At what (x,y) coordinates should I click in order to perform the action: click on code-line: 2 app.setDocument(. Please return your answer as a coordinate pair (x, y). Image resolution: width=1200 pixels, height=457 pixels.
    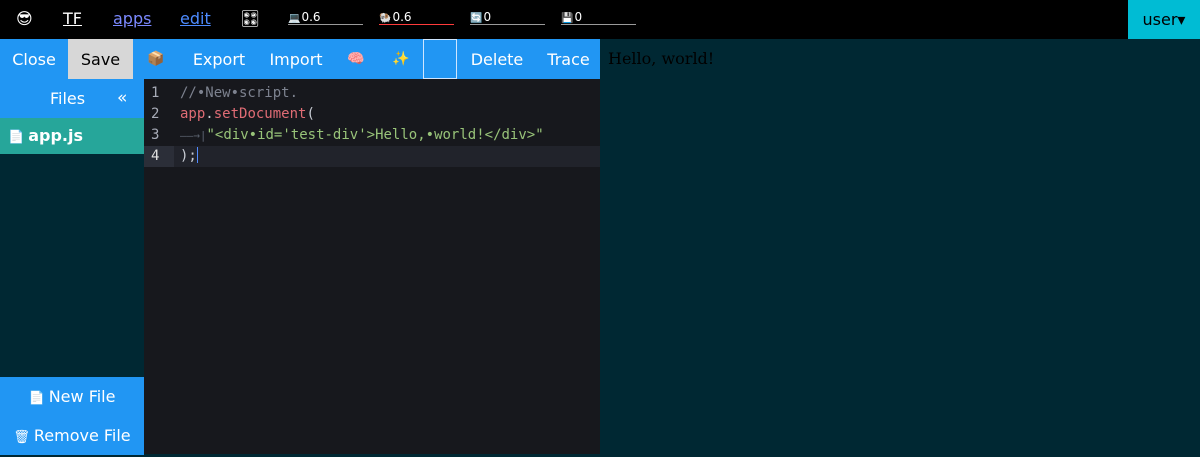
    Looking at the image, I should click on (372, 114).